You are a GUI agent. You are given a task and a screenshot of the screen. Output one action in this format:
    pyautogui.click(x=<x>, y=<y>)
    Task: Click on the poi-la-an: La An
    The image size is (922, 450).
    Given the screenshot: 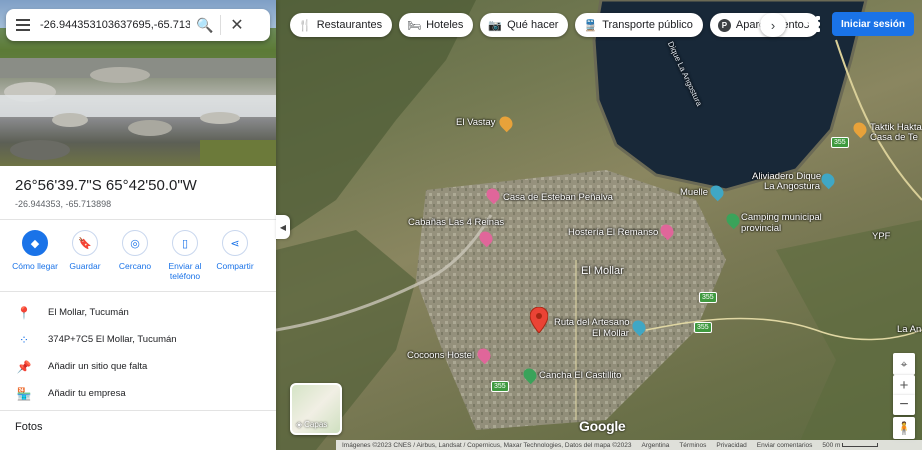 What is the action you would take?
    pyautogui.click(x=909, y=330)
    